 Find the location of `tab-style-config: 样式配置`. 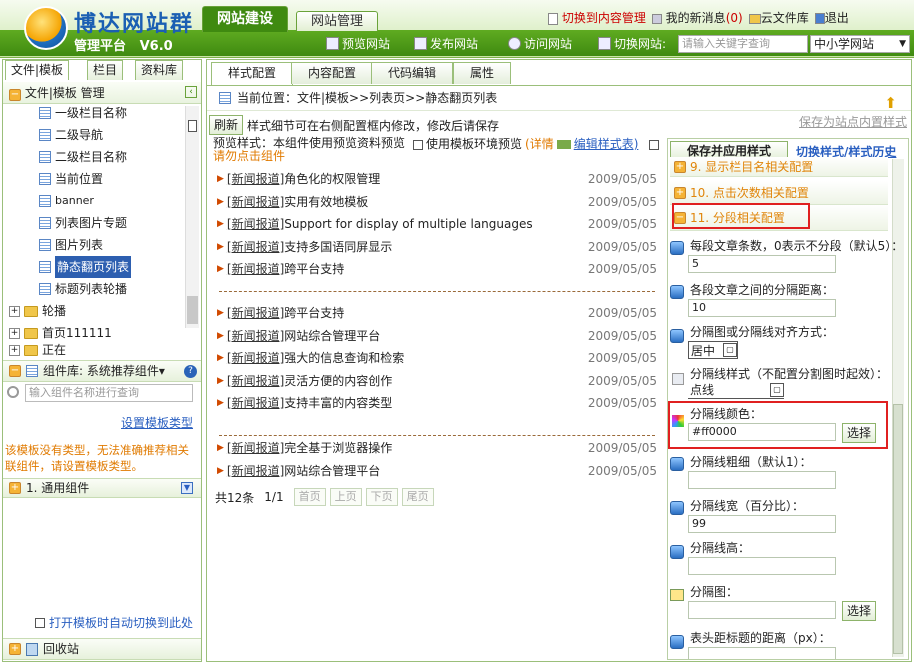

tab-style-config: 样式配置 is located at coordinates (252, 73).